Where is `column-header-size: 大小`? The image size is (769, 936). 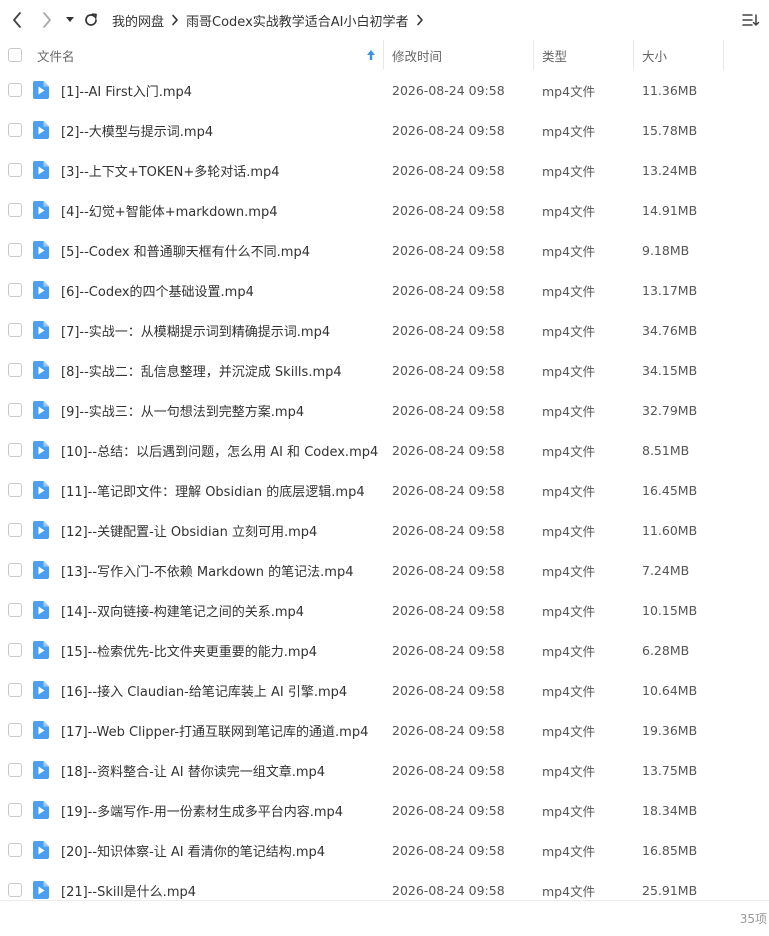
column-header-size: 大小 is located at coordinates (679, 55).